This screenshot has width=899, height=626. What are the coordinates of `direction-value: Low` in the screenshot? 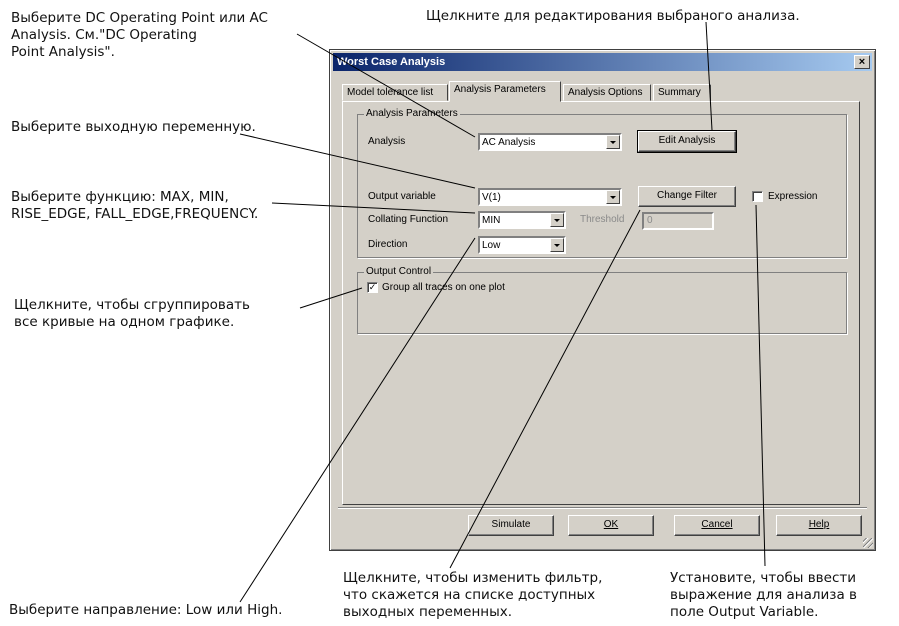 It's located at (491, 245).